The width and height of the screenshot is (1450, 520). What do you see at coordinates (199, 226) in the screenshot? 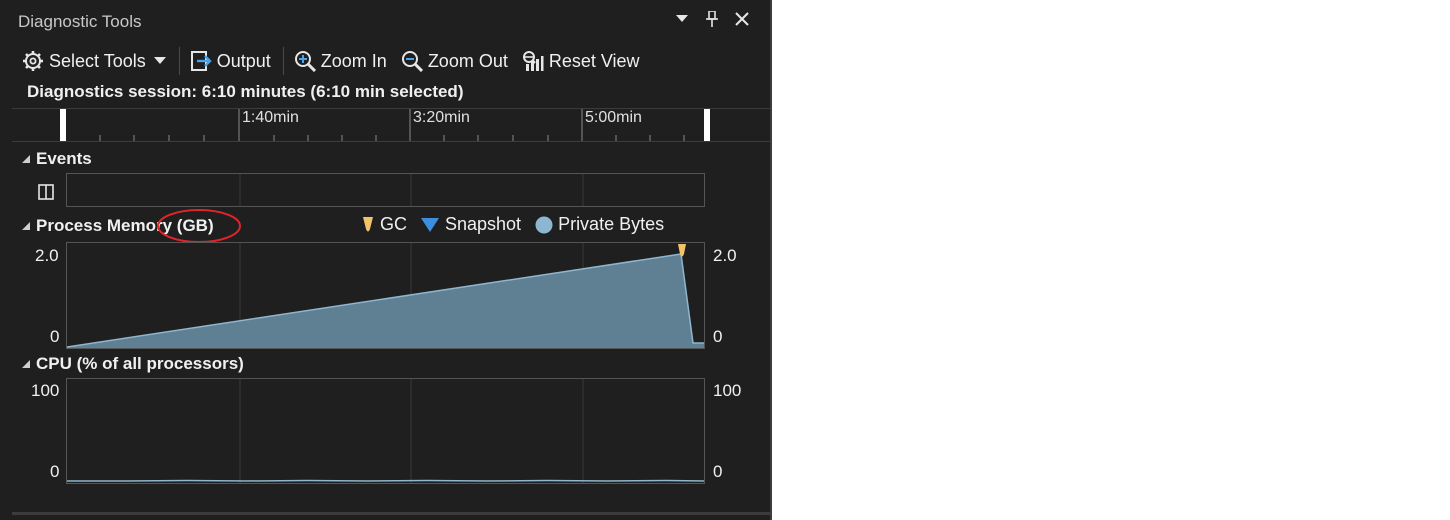
I see `annotation-circle` at bounding box center [199, 226].